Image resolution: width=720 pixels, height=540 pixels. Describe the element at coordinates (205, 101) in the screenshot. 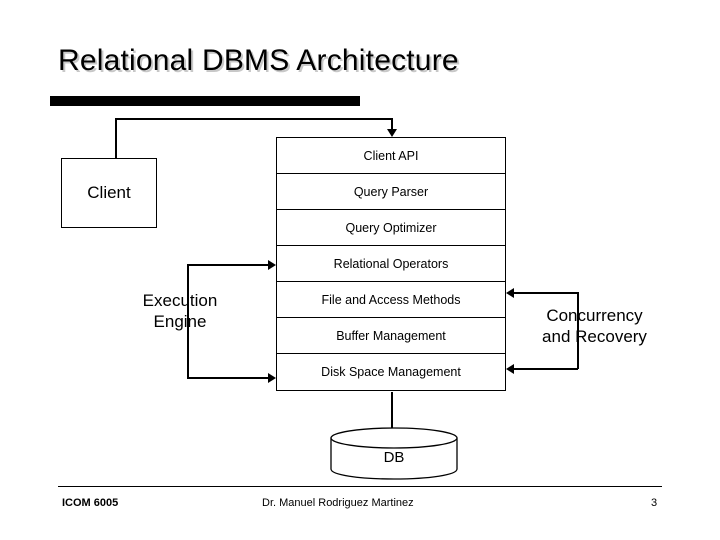

I see `title-underline-bar` at that location.